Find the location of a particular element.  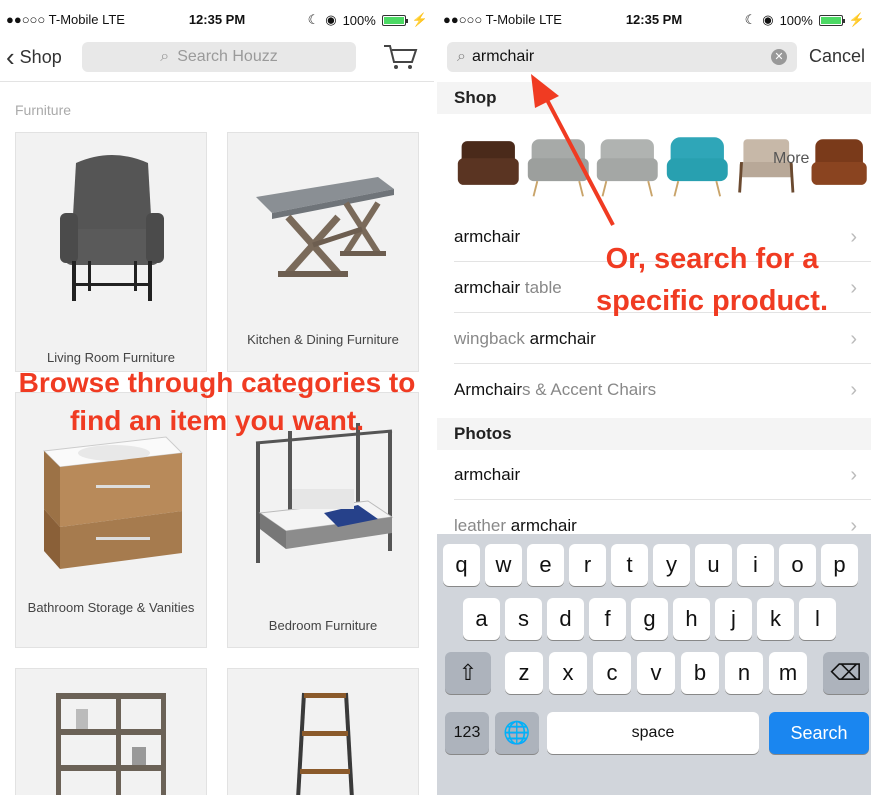

space-key: space is located at coordinates (653, 733).